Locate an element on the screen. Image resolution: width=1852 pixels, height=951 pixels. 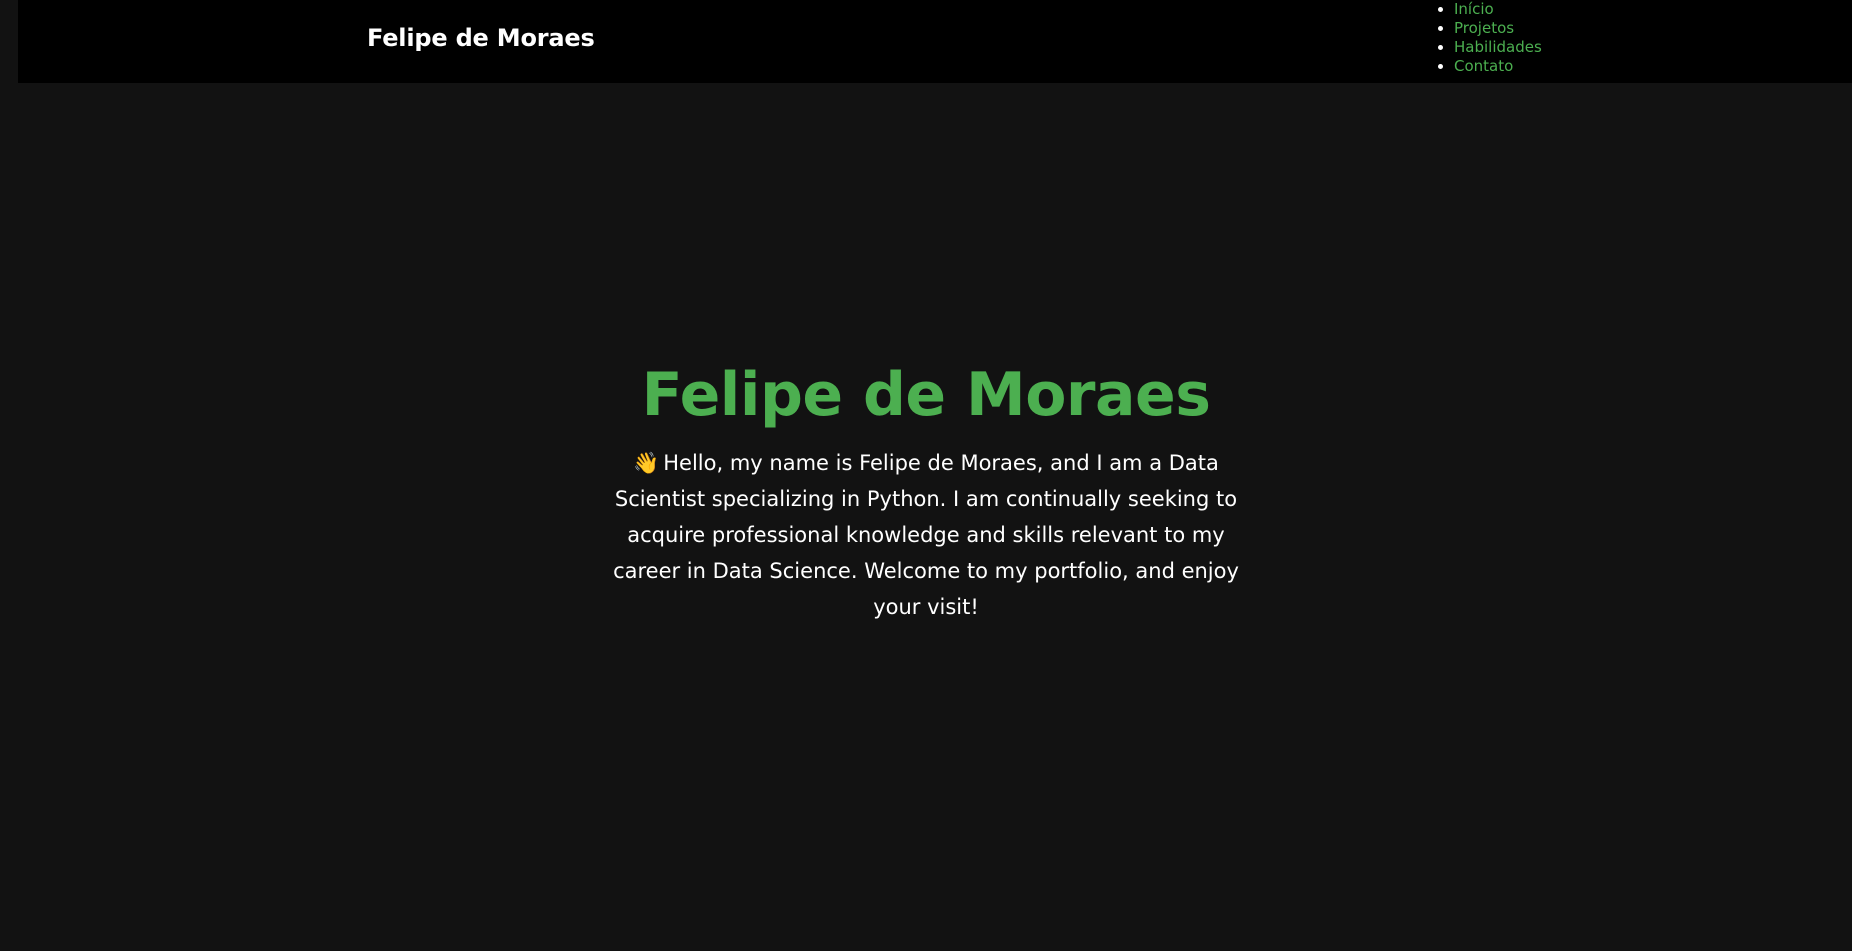
main-nav: Início Projetos Habilidades Contato is located at coordinates (1487, 38).